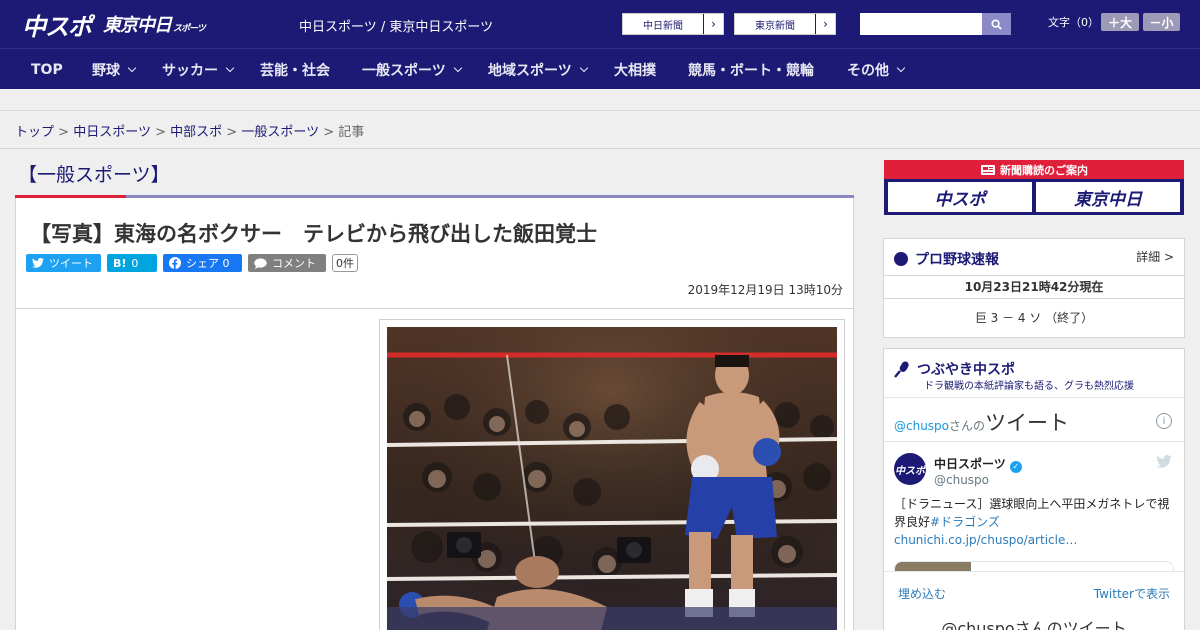 This screenshot has width=1200, height=630. I want to click on nav-item-racing: 競馬・ボート・競輪, so click(751, 69).